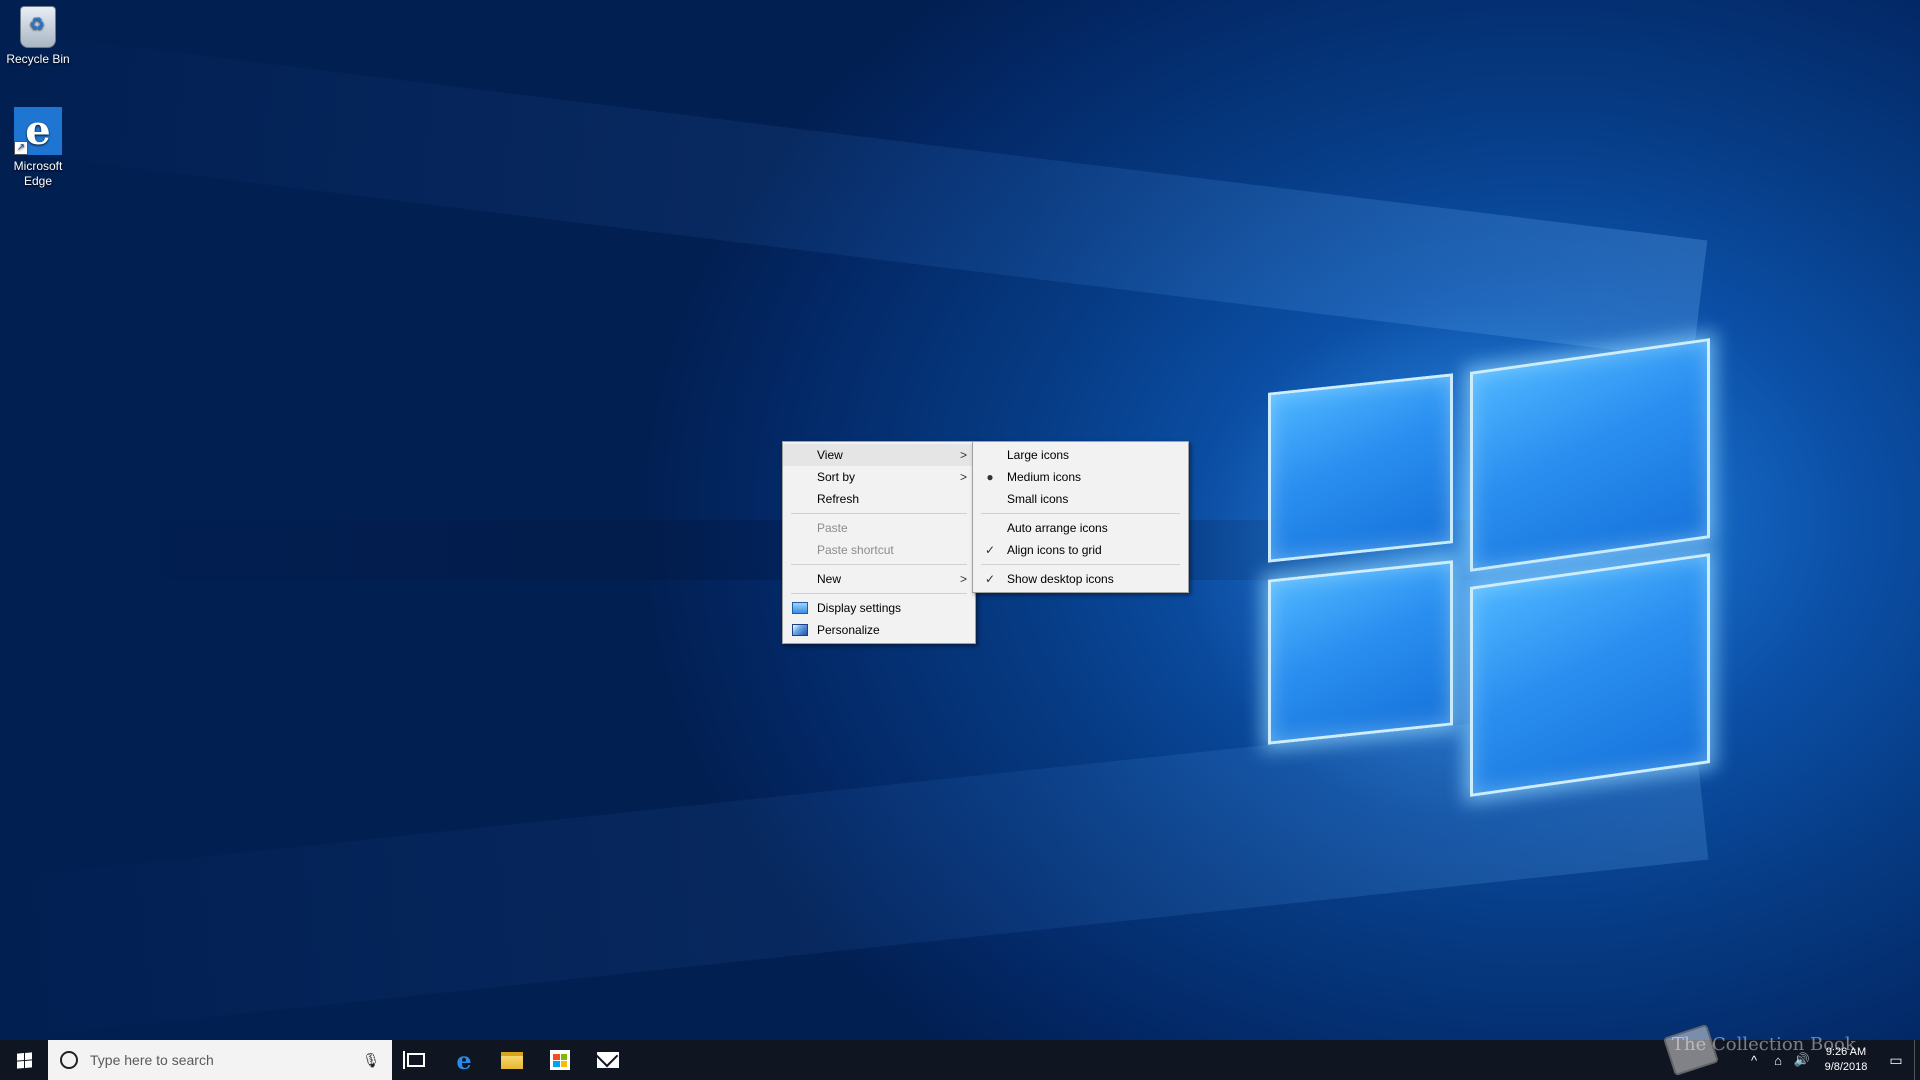 The height and width of the screenshot is (1080, 1920). I want to click on task-view-button, so click(416, 1060).